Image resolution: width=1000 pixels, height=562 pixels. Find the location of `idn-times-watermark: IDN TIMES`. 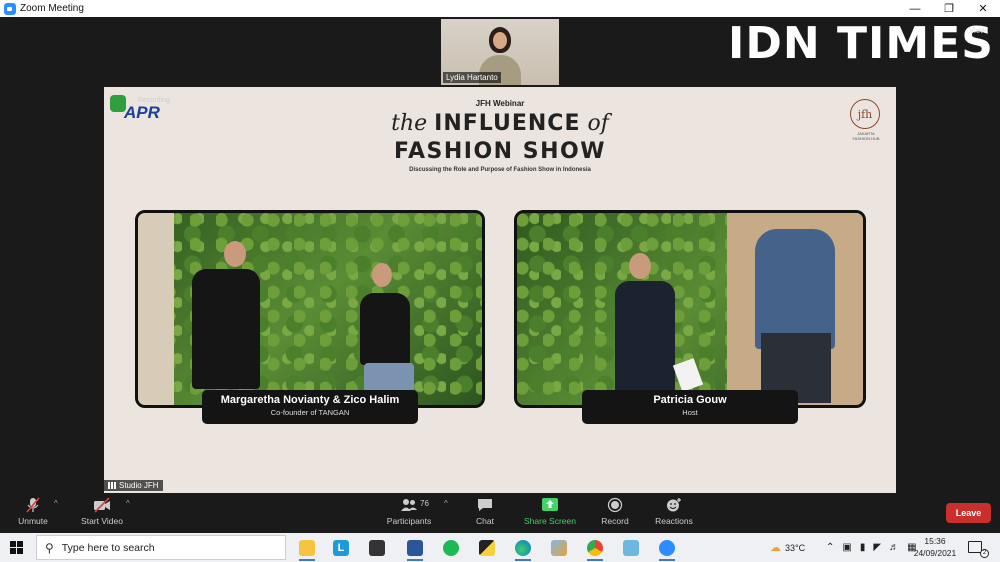

idn-times-watermark: IDN TIMES is located at coordinates (861, 43).